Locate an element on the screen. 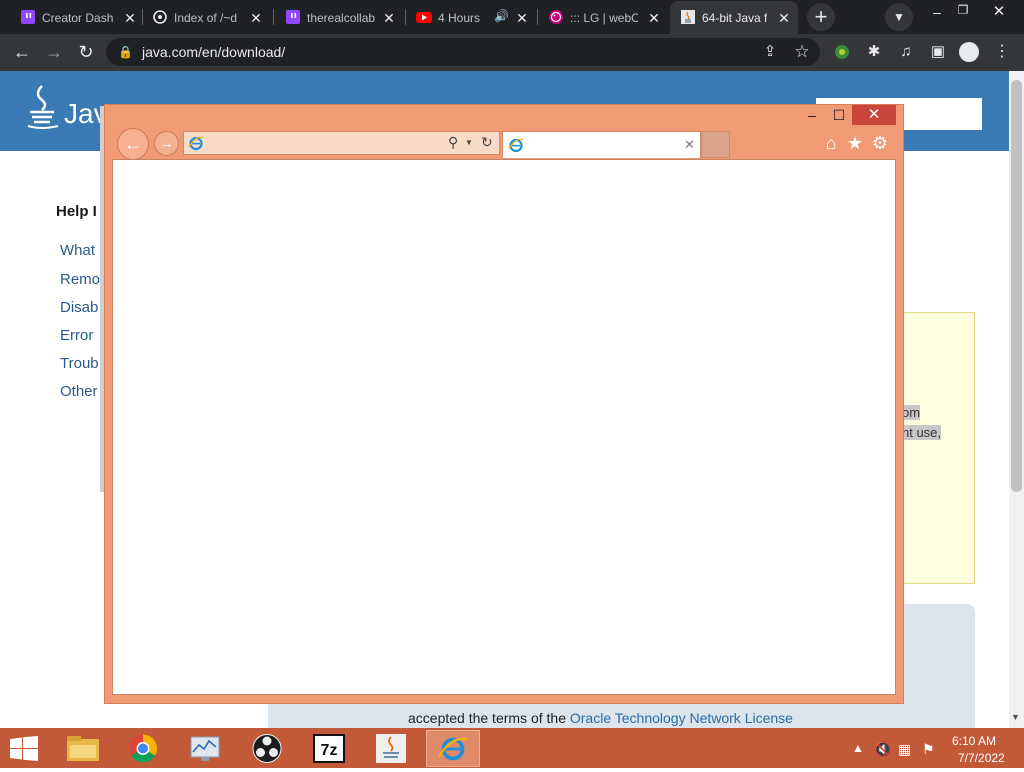 This screenshot has width=1024, height=772. clock-time: 6:10 AM is located at coordinates (974, 741).